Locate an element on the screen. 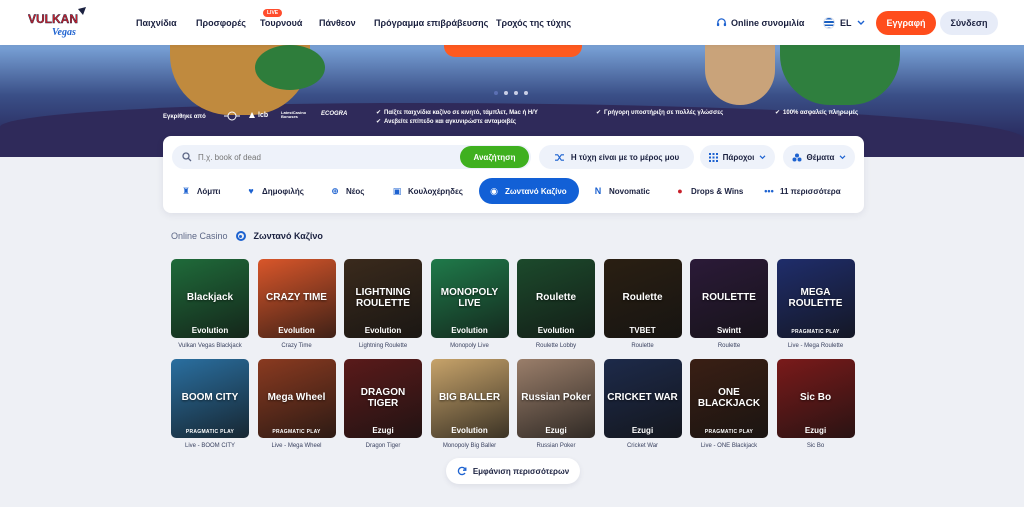  license-latest-casino: LatestCasino Bonuses is located at coordinates (294, 115).